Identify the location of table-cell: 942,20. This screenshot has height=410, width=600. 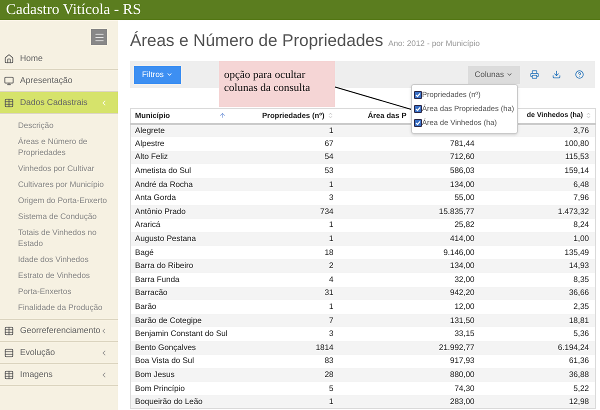
(408, 293).